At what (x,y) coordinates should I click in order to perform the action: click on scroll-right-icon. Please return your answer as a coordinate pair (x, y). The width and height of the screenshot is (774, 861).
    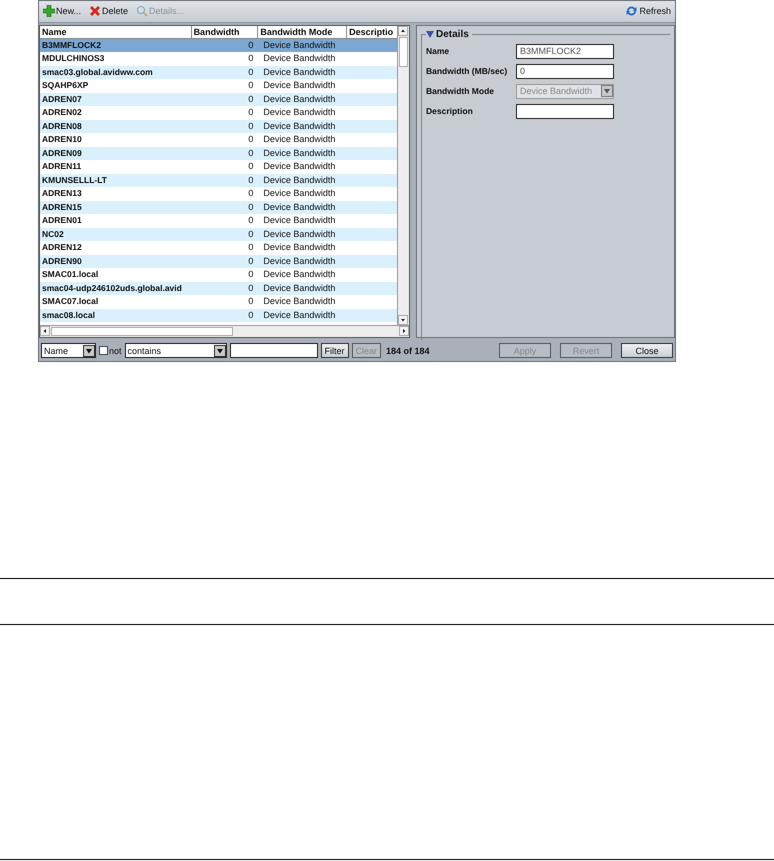
    Looking at the image, I should click on (404, 331).